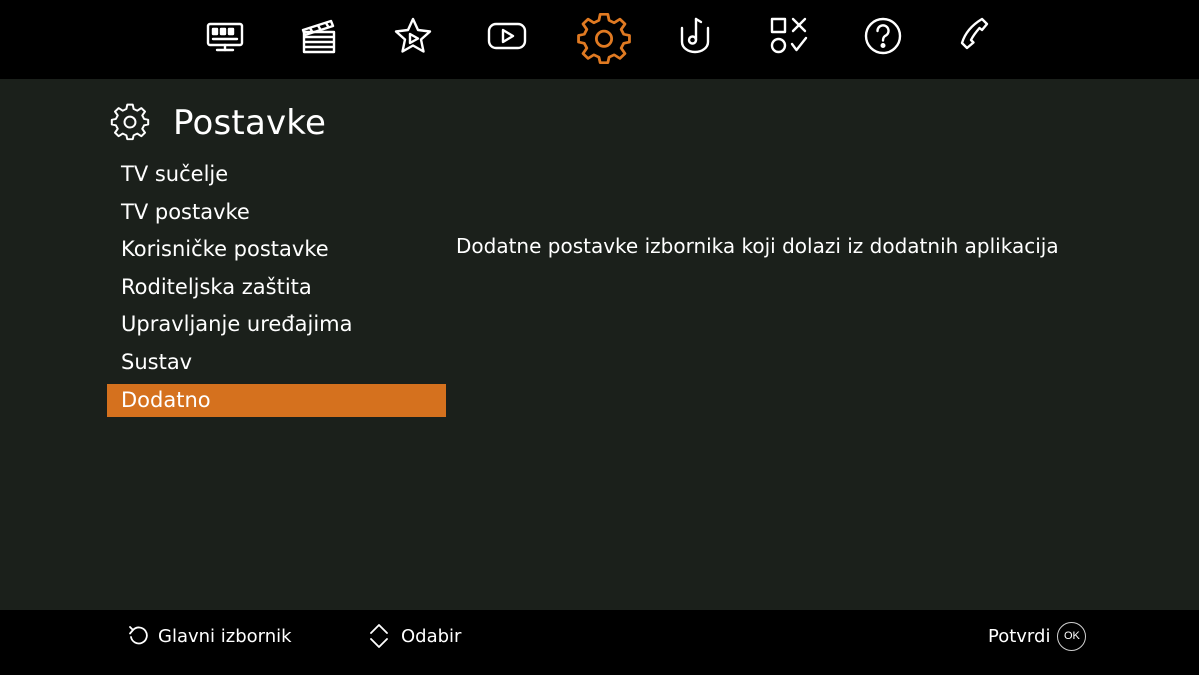  Describe the element at coordinates (276, 362) in the screenshot. I see `menu-item-system: Sustav` at that location.